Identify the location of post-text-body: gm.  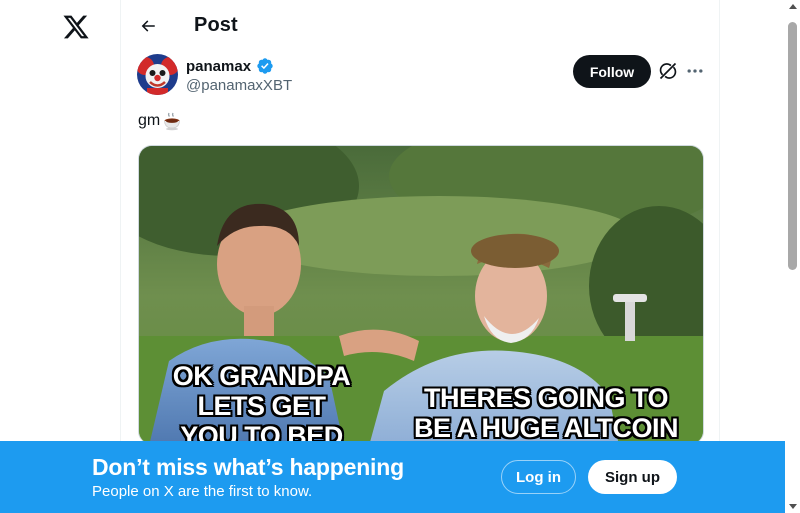
(149, 120).